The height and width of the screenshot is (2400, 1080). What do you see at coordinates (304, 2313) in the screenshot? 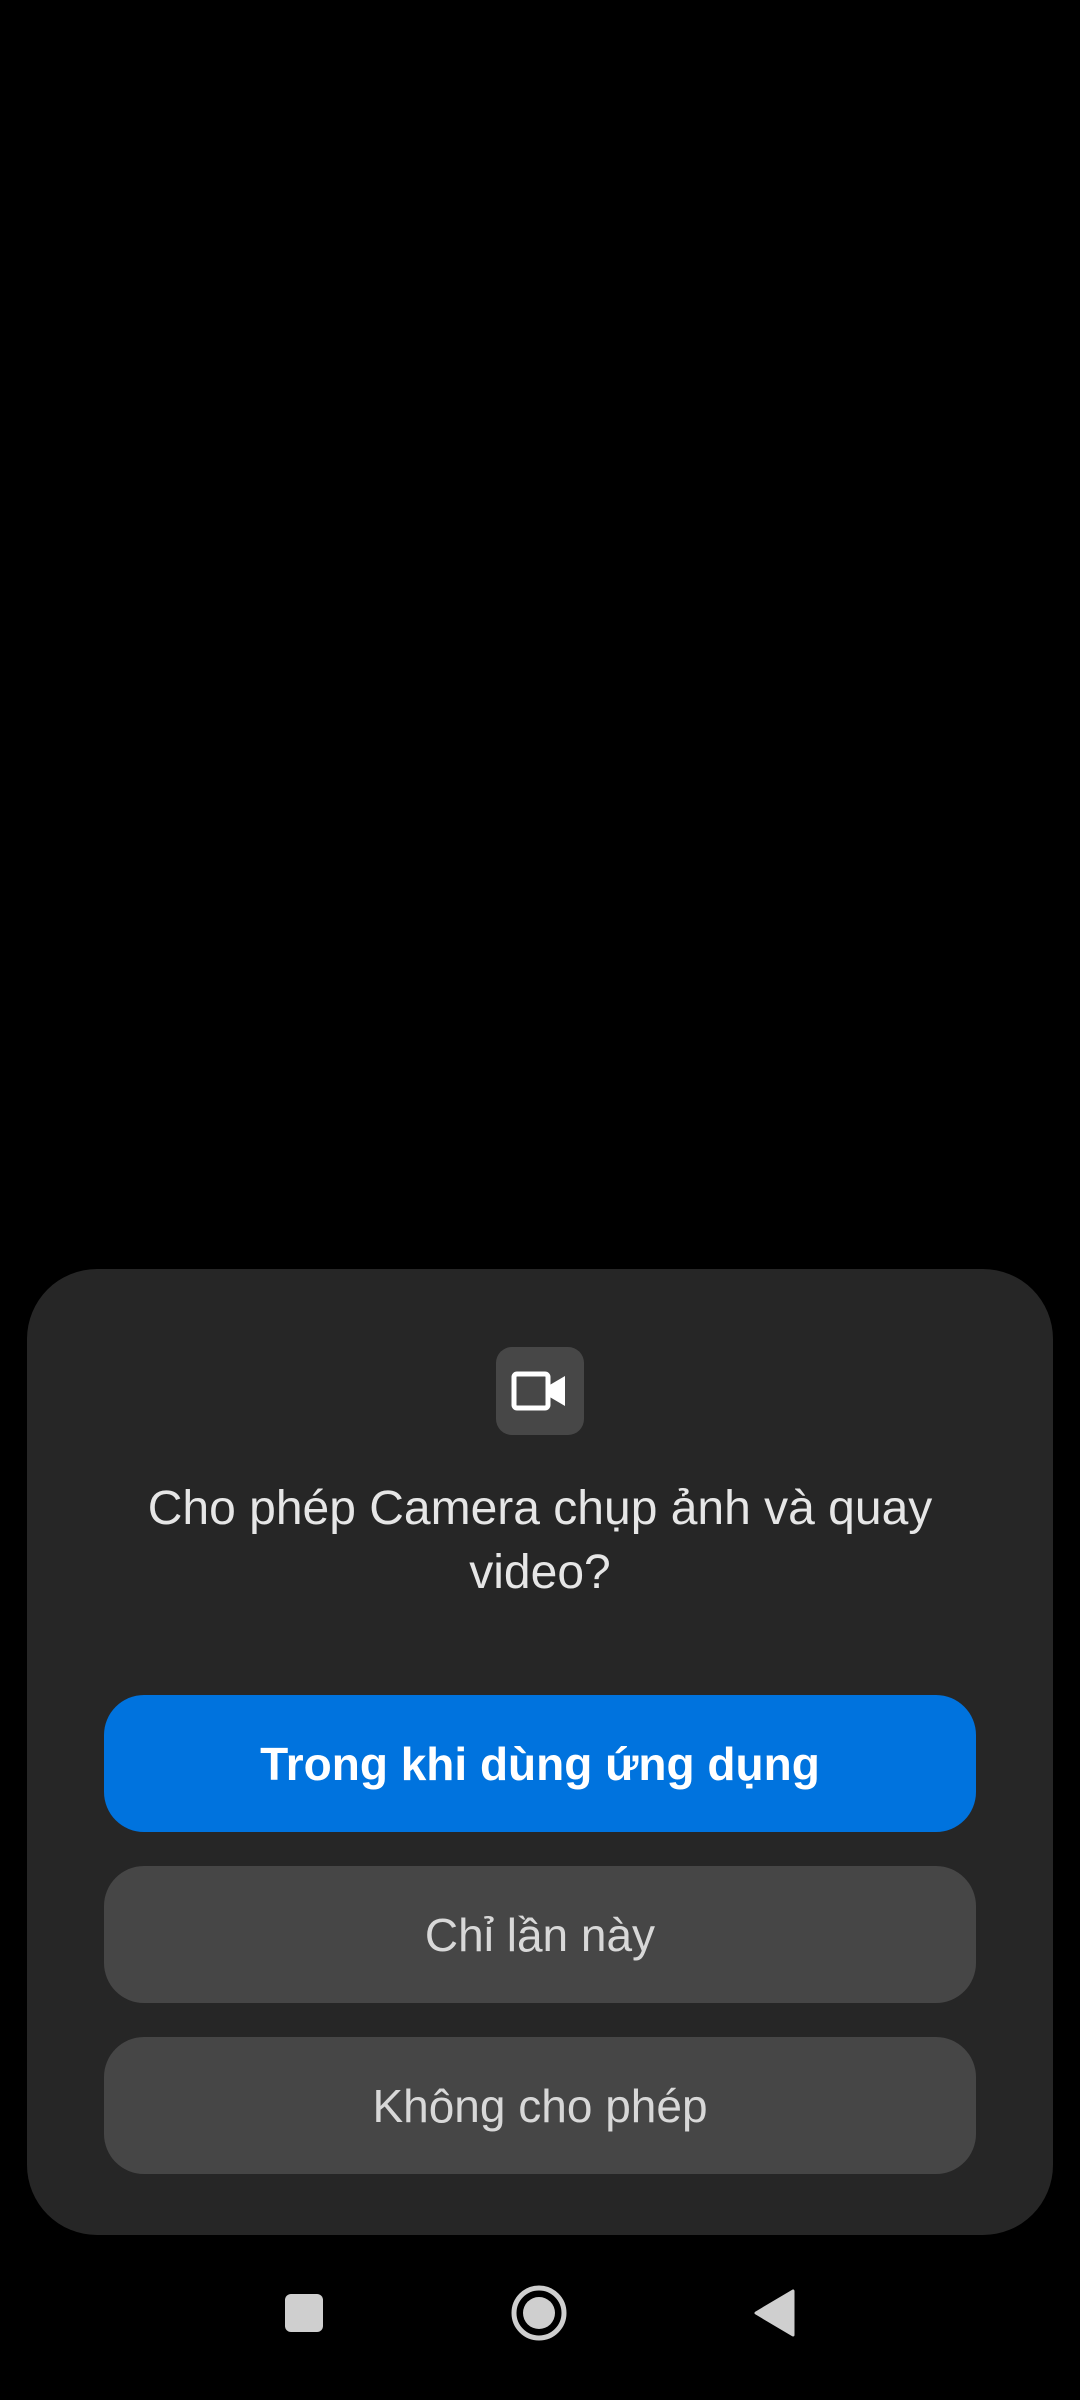
I see `recent-apps-icon` at bounding box center [304, 2313].